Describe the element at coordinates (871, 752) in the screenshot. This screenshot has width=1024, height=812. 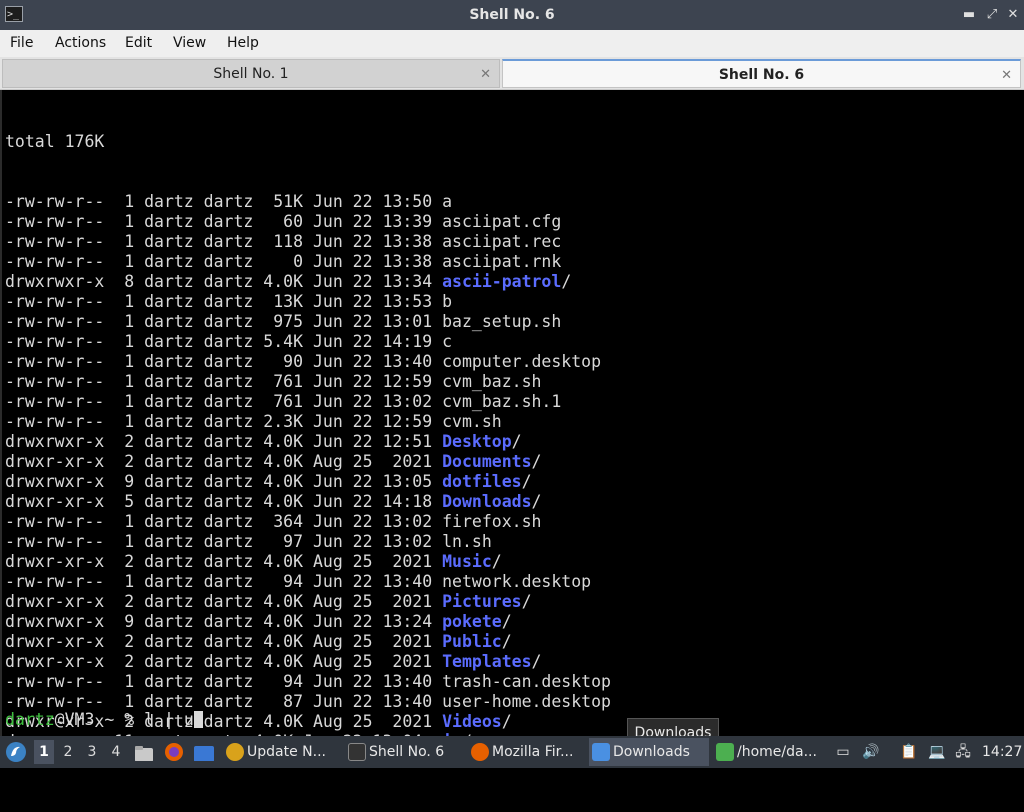
I see `volume-icon: 🔊` at that location.